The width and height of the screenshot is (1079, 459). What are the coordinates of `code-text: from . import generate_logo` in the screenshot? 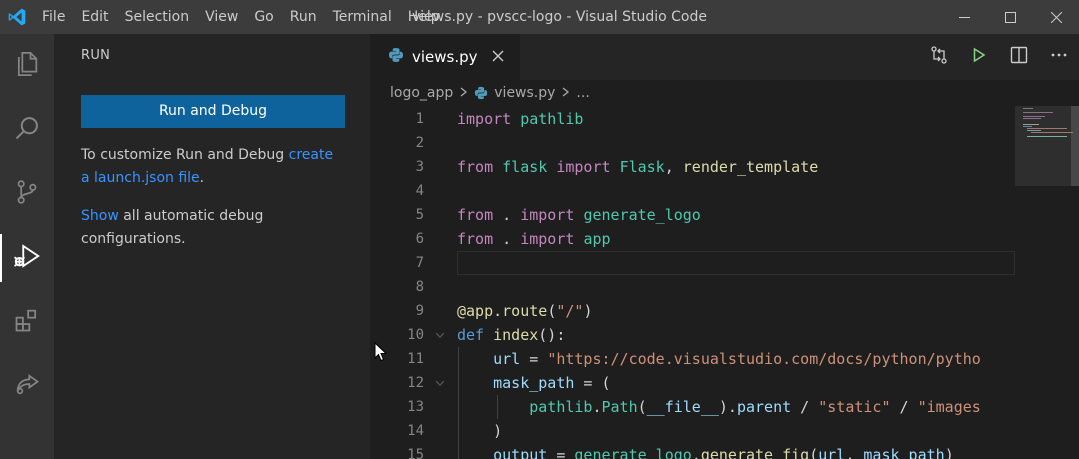 It's located at (579, 215).